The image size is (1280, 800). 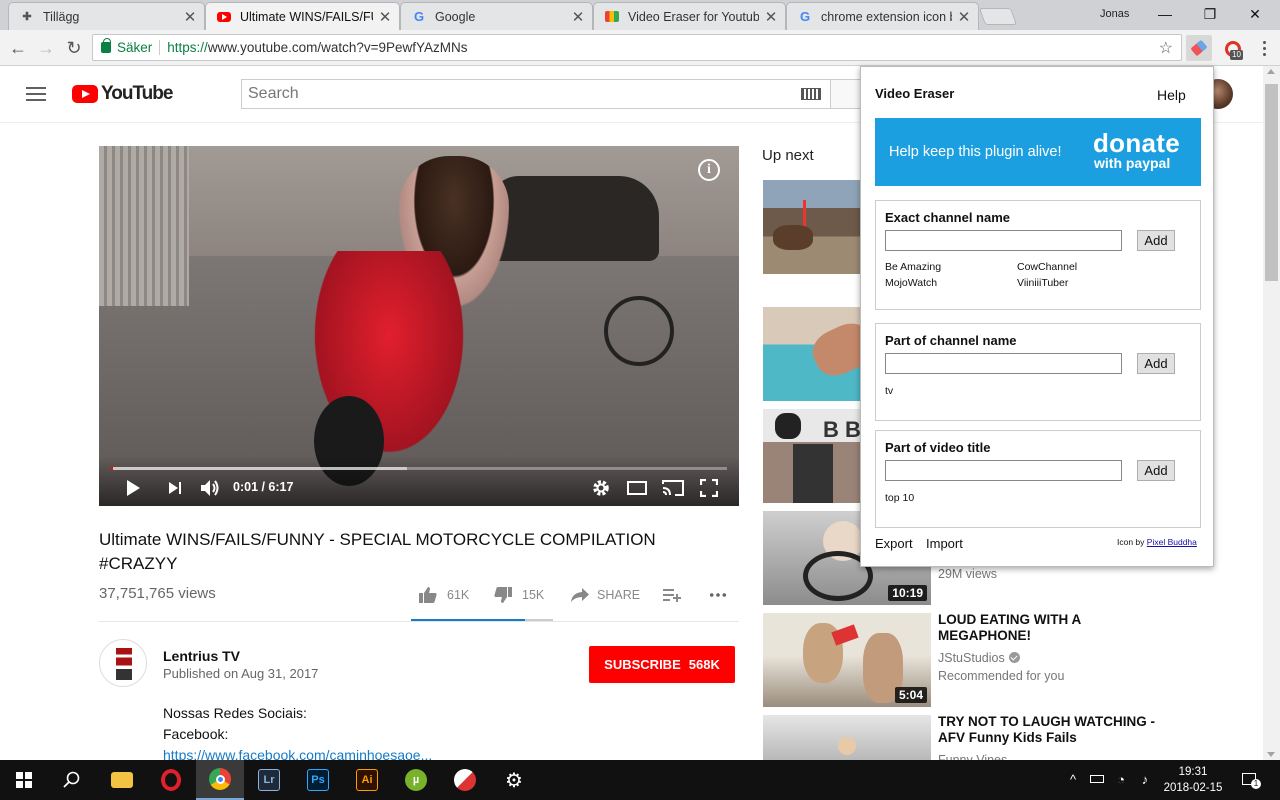 What do you see at coordinates (1264, 48) in the screenshot?
I see `chrome-menu-icon` at bounding box center [1264, 48].